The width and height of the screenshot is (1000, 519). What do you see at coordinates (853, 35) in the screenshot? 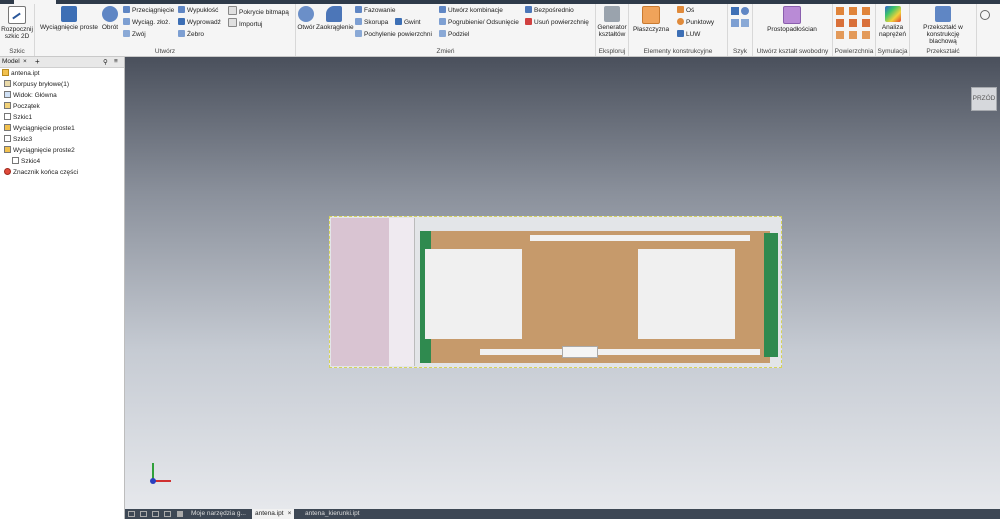
I see `repair-icon` at bounding box center [853, 35].